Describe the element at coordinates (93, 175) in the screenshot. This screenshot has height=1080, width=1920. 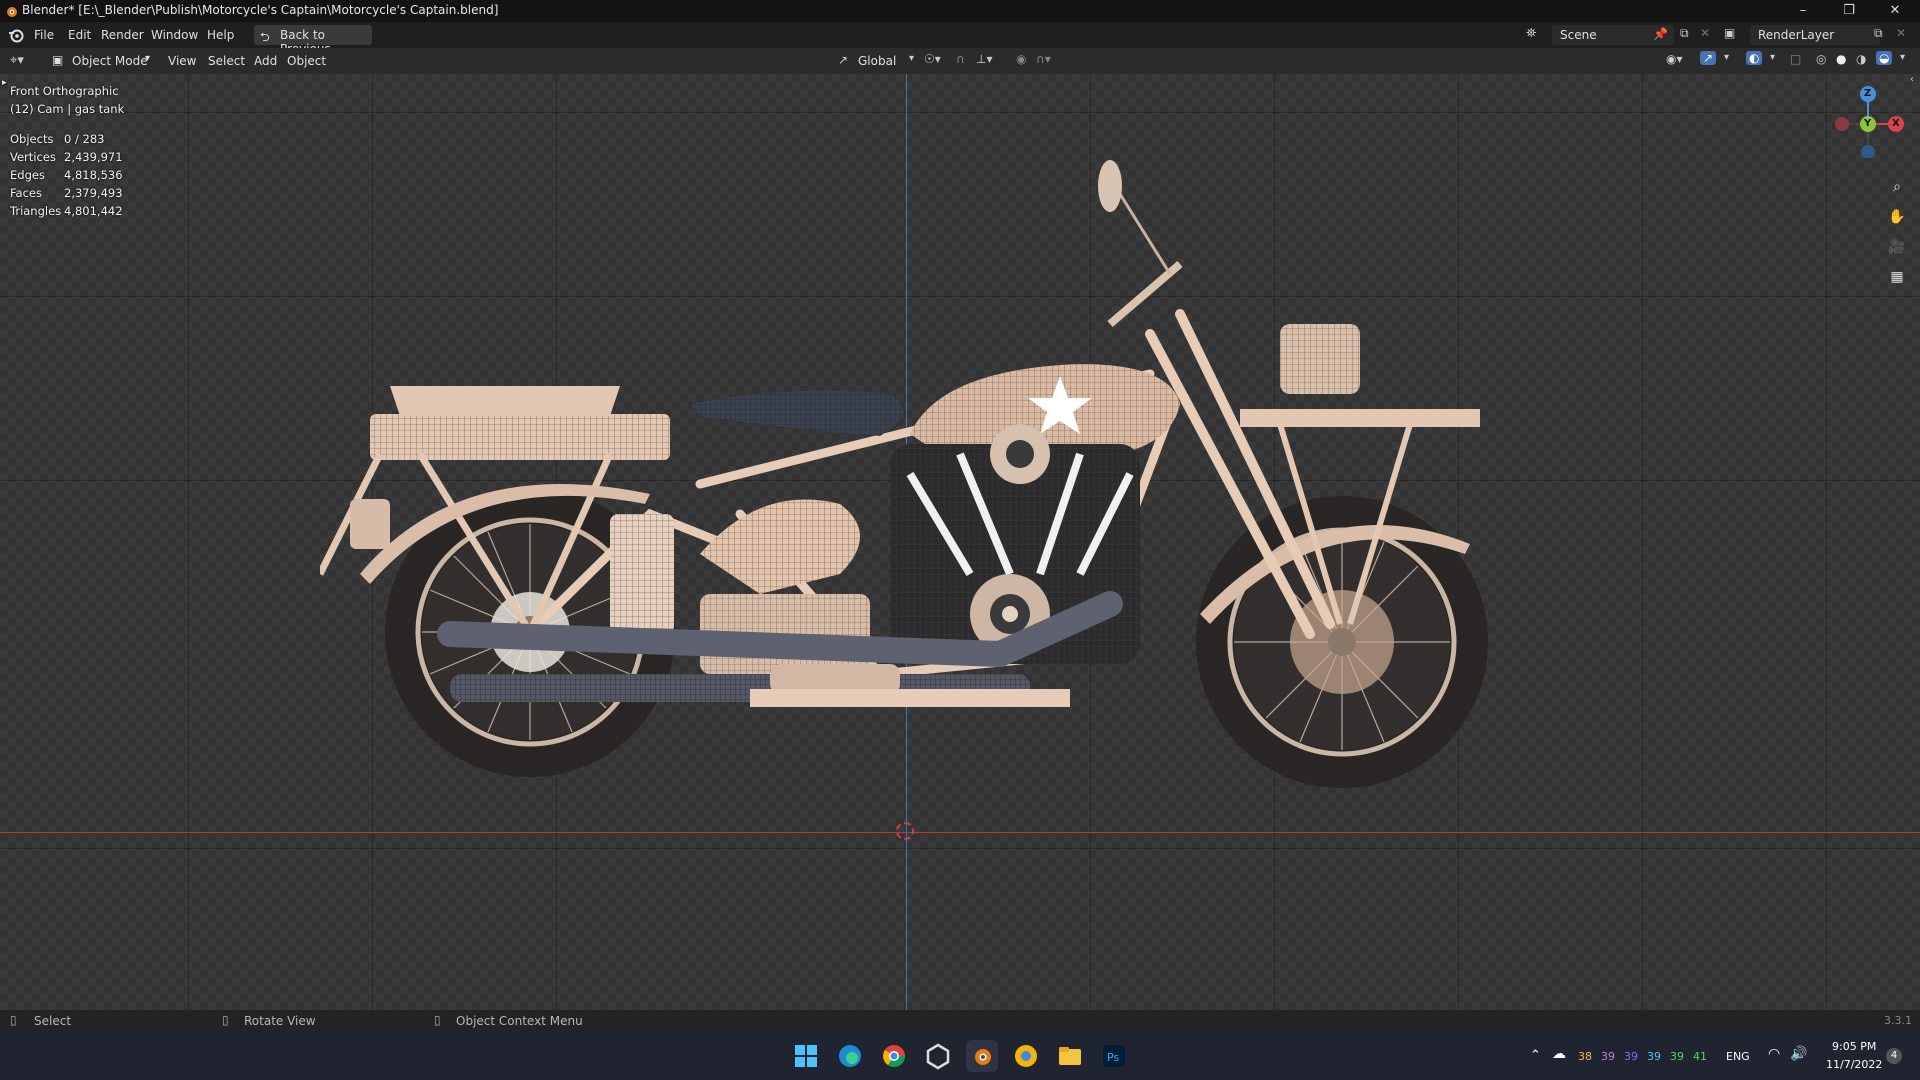
I see `stat-edges-value: 4,818,536` at that location.